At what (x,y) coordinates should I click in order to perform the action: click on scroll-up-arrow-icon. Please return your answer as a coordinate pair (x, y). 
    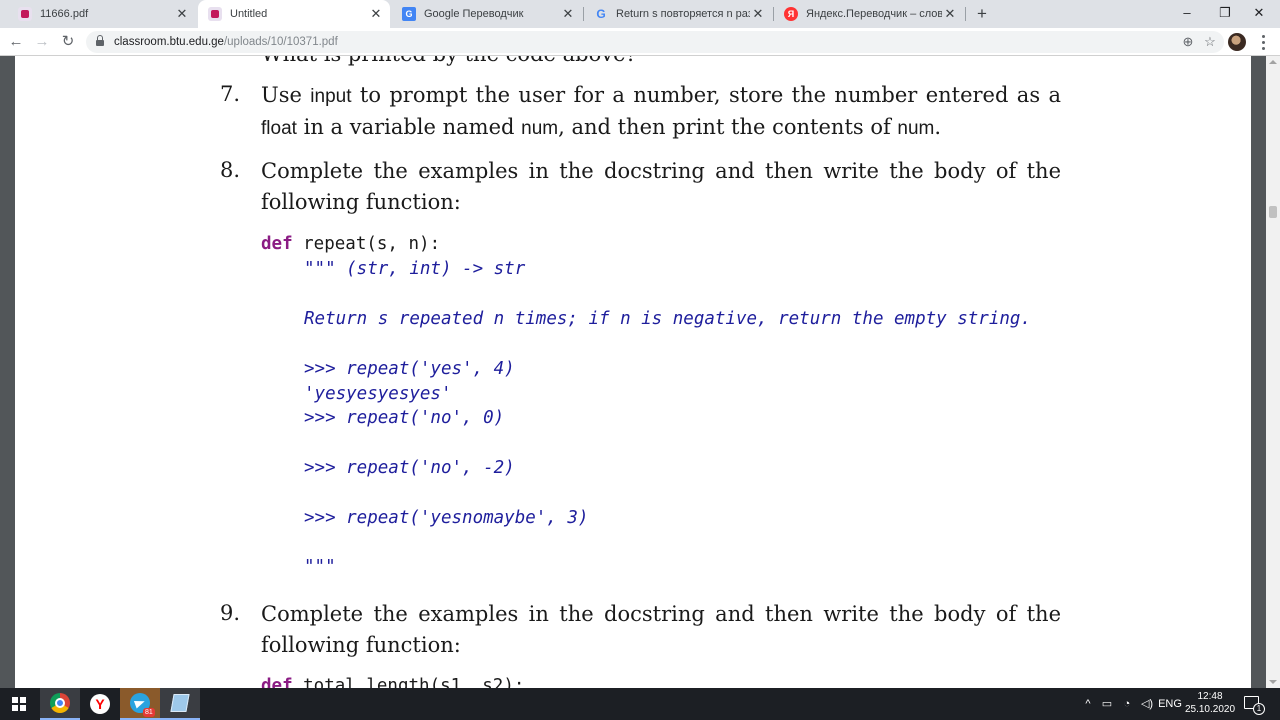
    Looking at the image, I should click on (1273, 62).